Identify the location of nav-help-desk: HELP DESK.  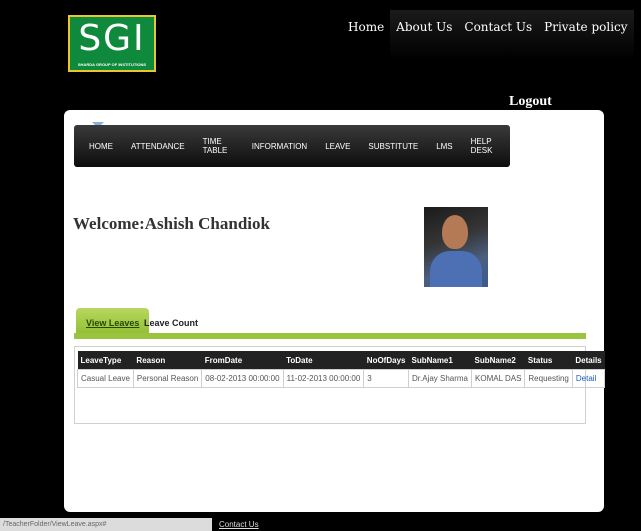
(486, 146).